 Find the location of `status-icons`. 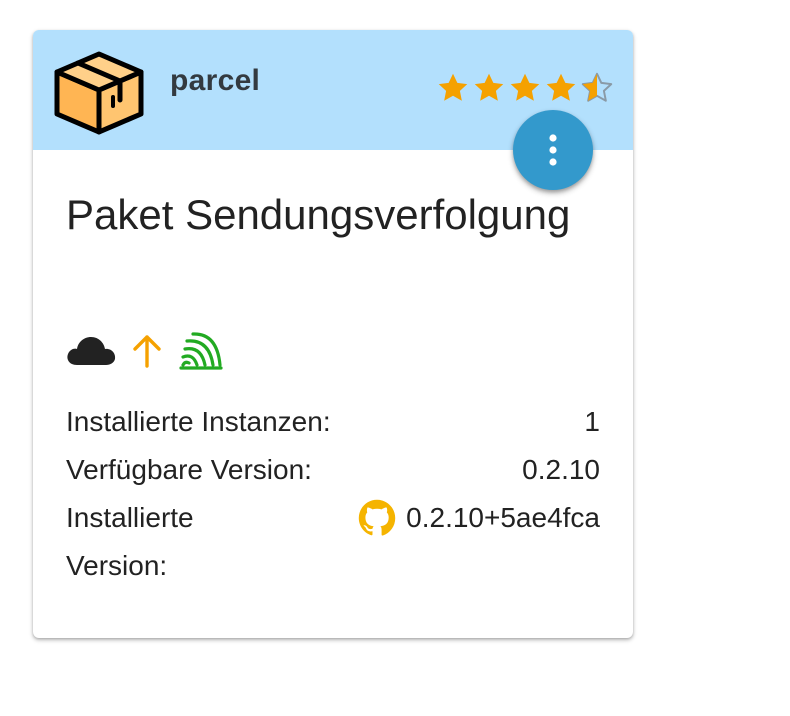

status-icons is located at coordinates (144, 351).